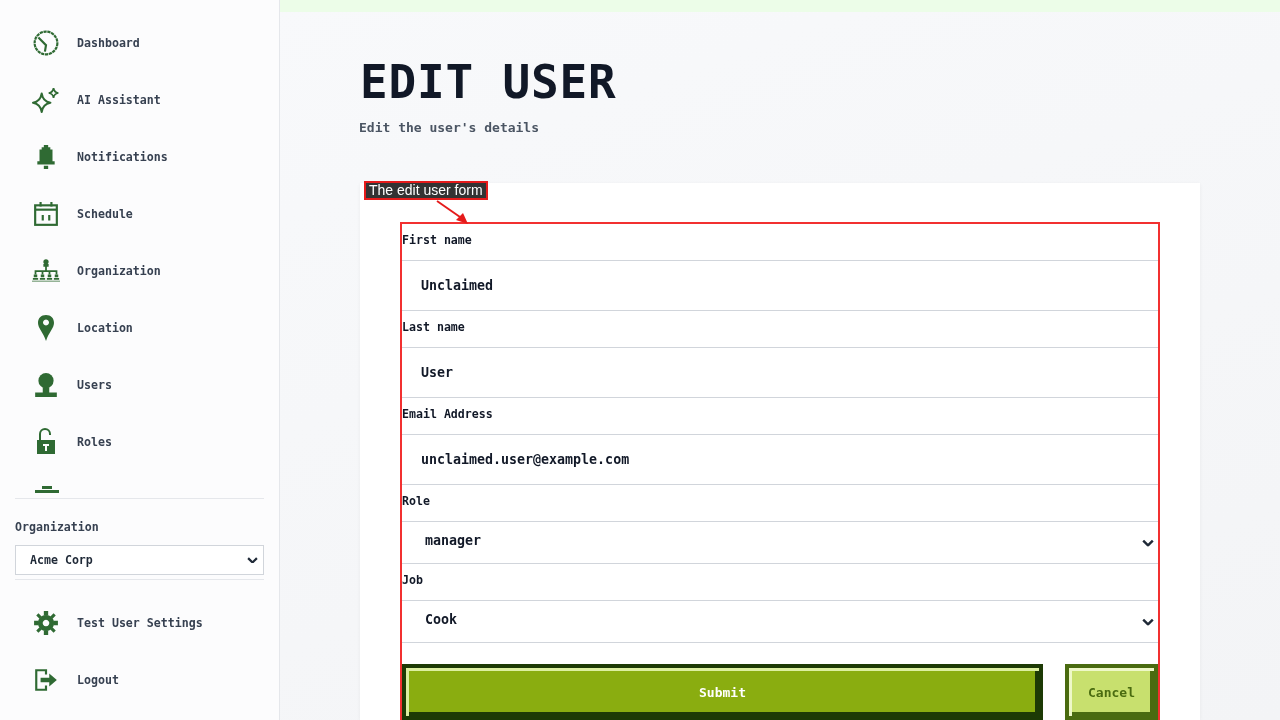 Image resolution: width=1280 pixels, height=720 pixels. What do you see at coordinates (139, 384) in the screenshot?
I see `nav-item: Users` at bounding box center [139, 384].